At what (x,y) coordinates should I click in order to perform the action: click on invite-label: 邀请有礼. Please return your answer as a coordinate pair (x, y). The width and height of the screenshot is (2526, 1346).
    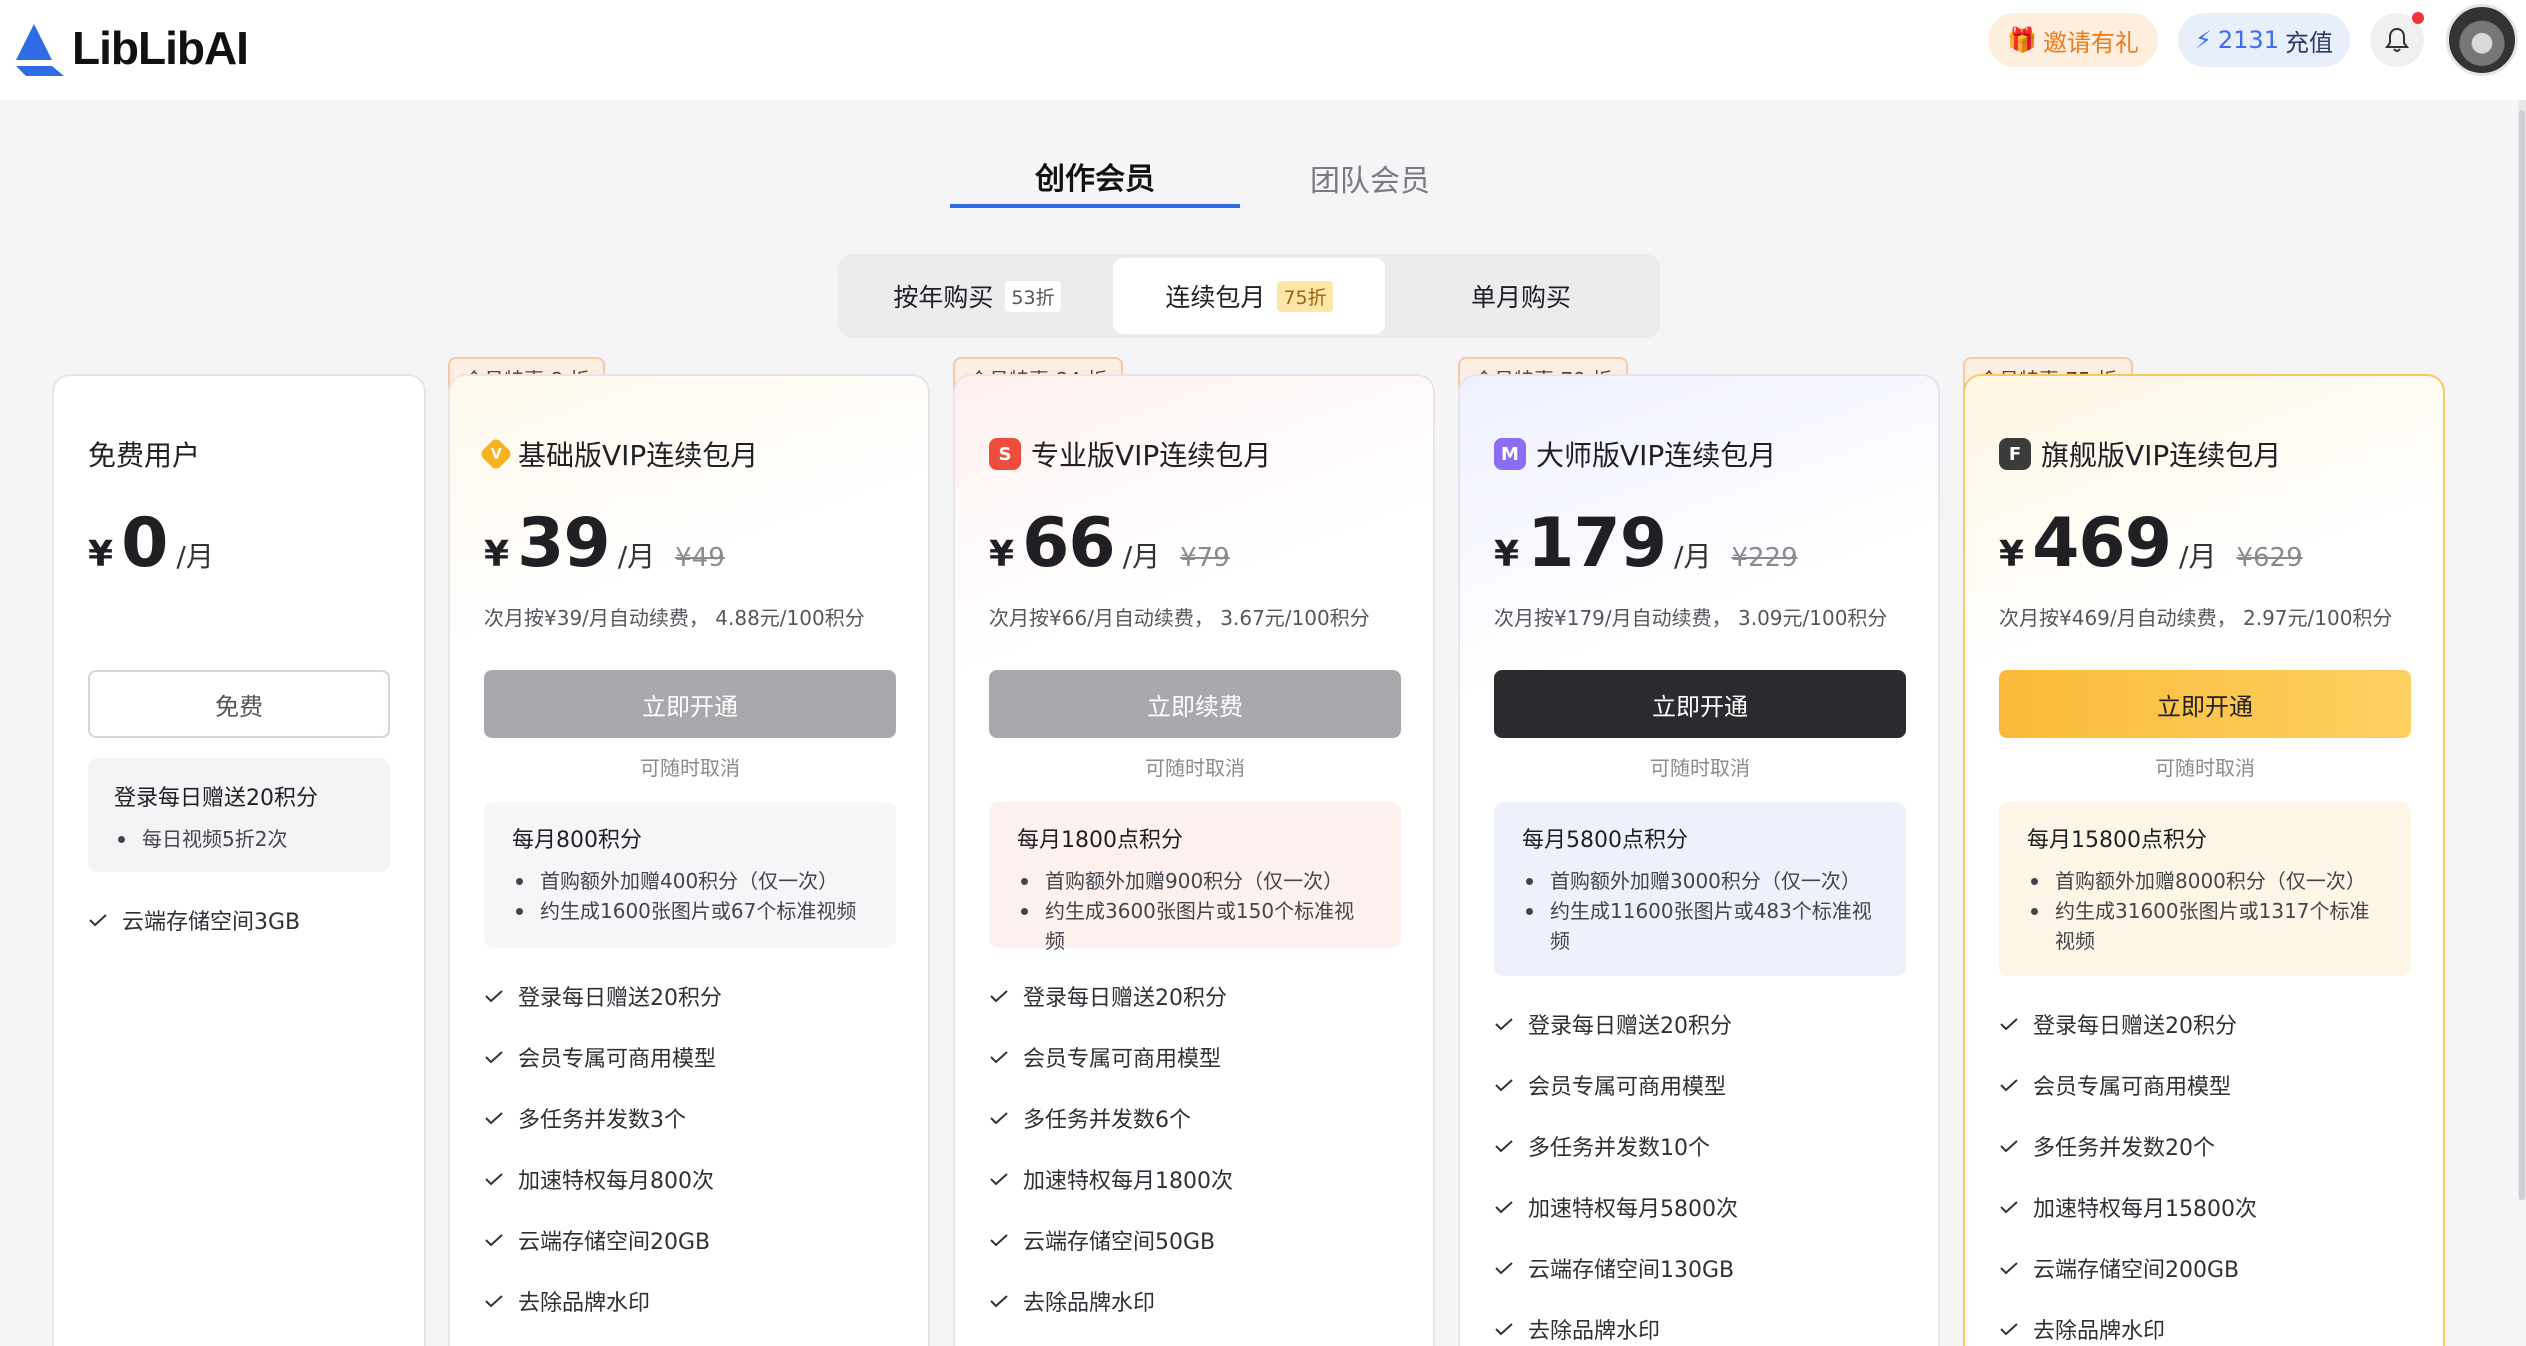
    Looking at the image, I should click on (2090, 42).